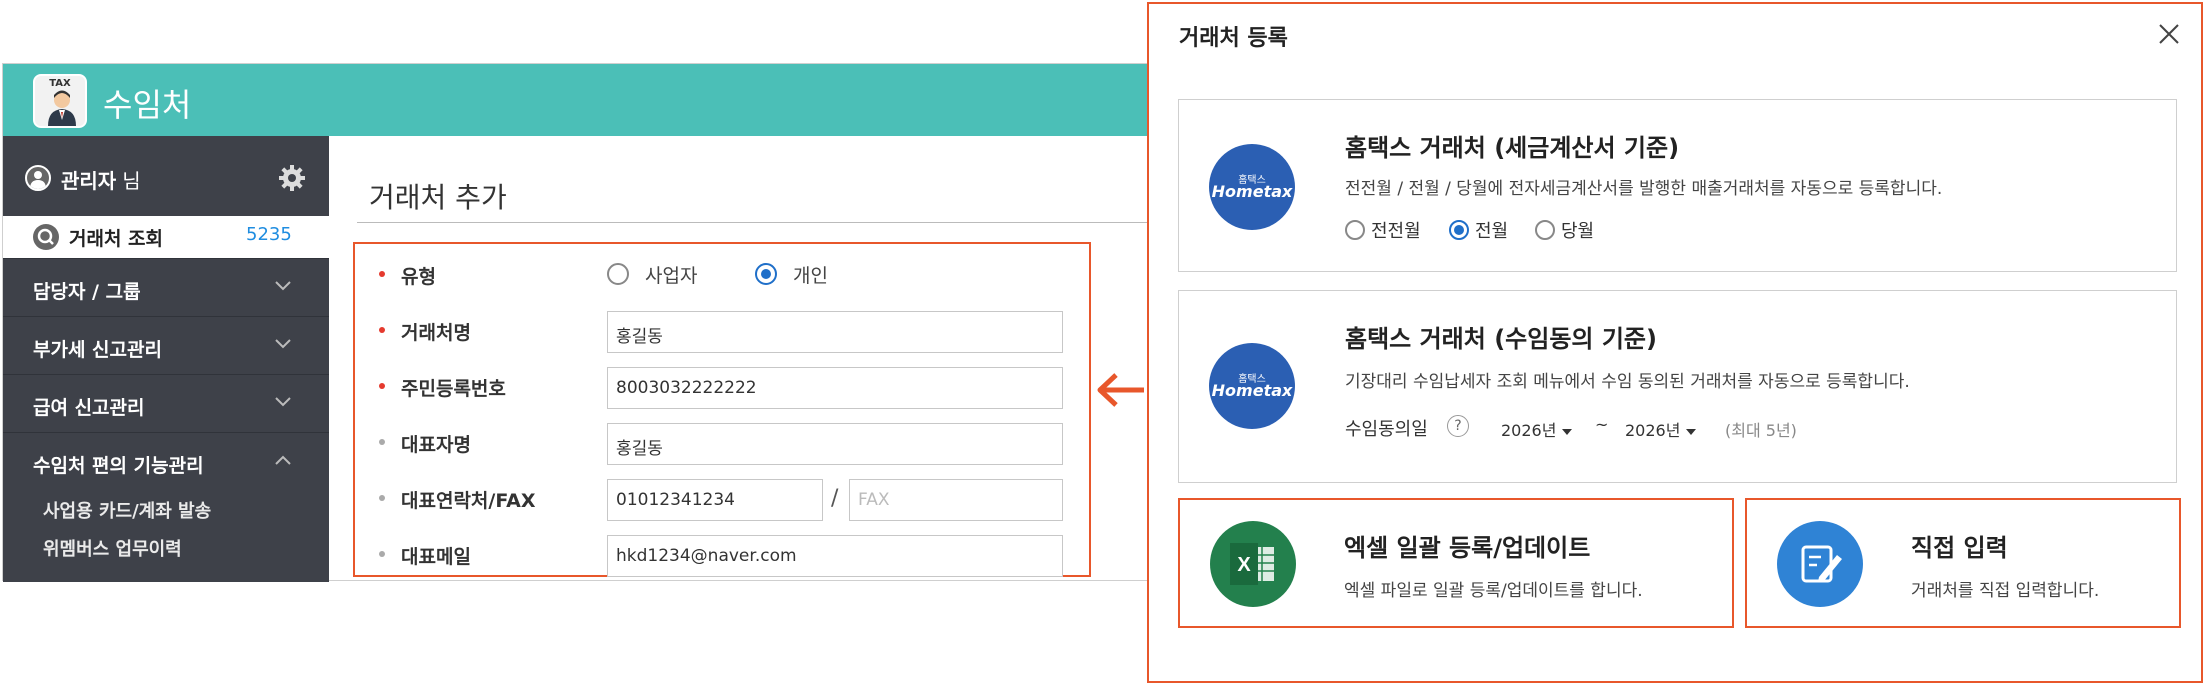  What do you see at coordinates (1959, 548) in the screenshot?
I see `card4-title: 직접 입력` at bounding box center [1959, 548].